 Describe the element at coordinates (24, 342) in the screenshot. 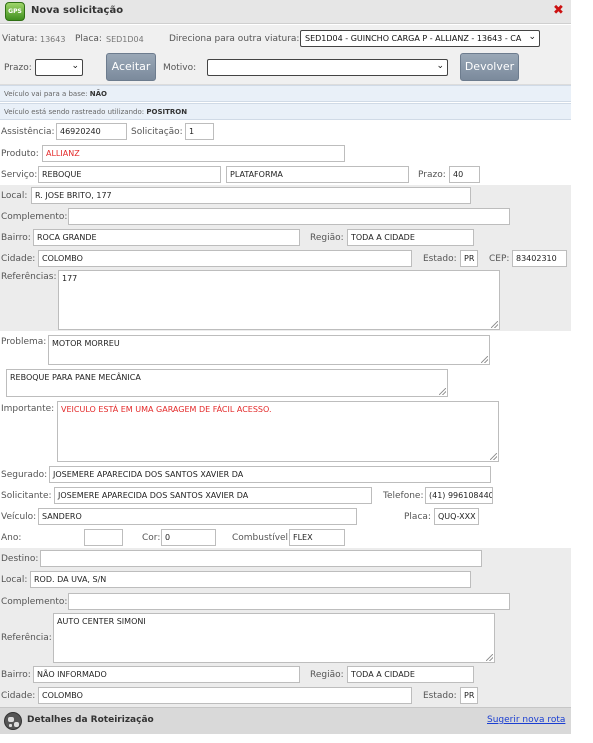

I see `problema-label: Problema:` at that location.